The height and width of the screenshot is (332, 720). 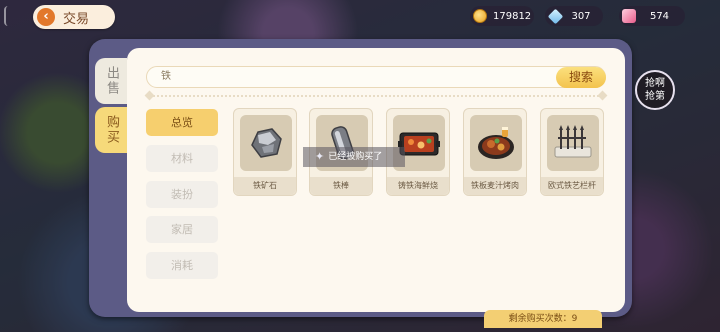 What do you see at coordinates (495, 186) in the screenshot?
I see `item-name: 铁板麦汁烤肉` at bounding box center [495, 186].